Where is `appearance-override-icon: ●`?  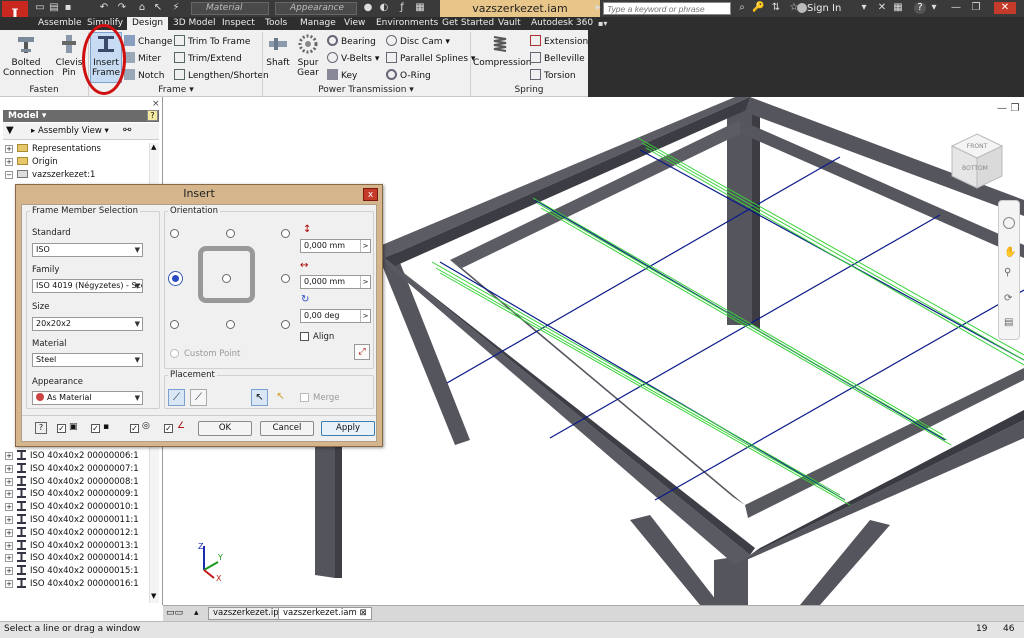 appearance-override-icon: ● is located at coordinates (368, 8).